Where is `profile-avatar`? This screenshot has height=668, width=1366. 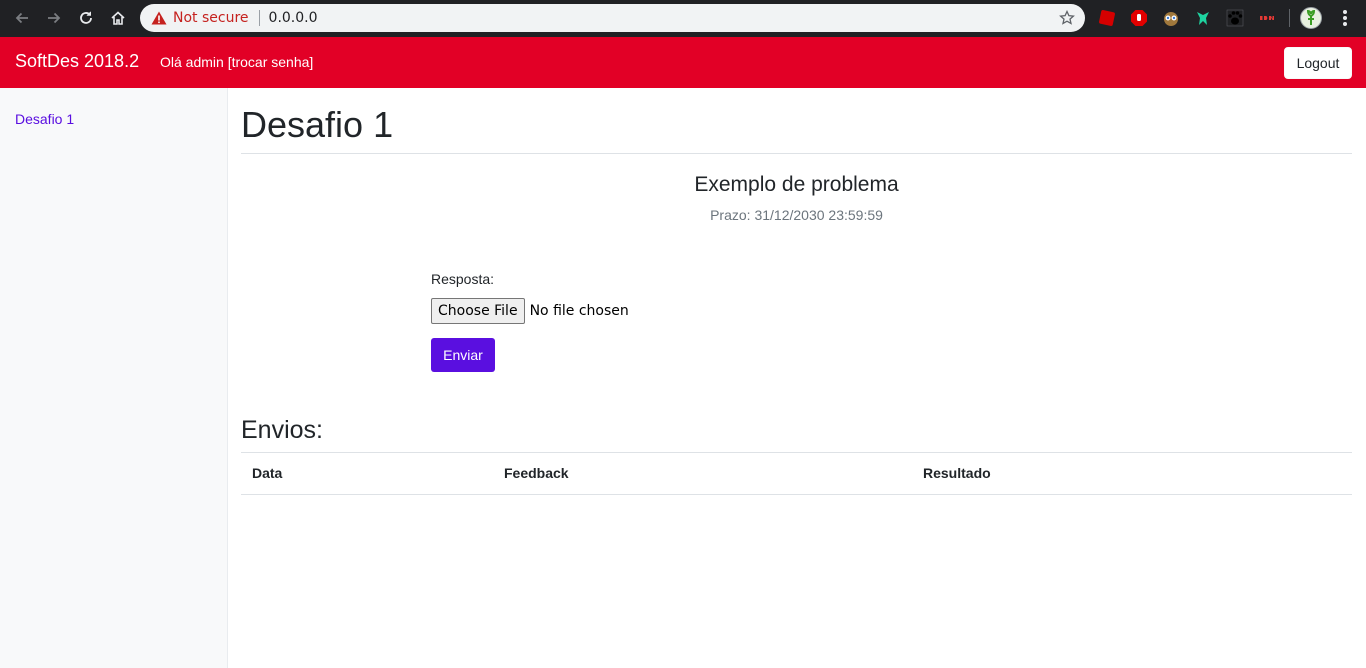
profile-avatar is located at coordinates (1311, 18).